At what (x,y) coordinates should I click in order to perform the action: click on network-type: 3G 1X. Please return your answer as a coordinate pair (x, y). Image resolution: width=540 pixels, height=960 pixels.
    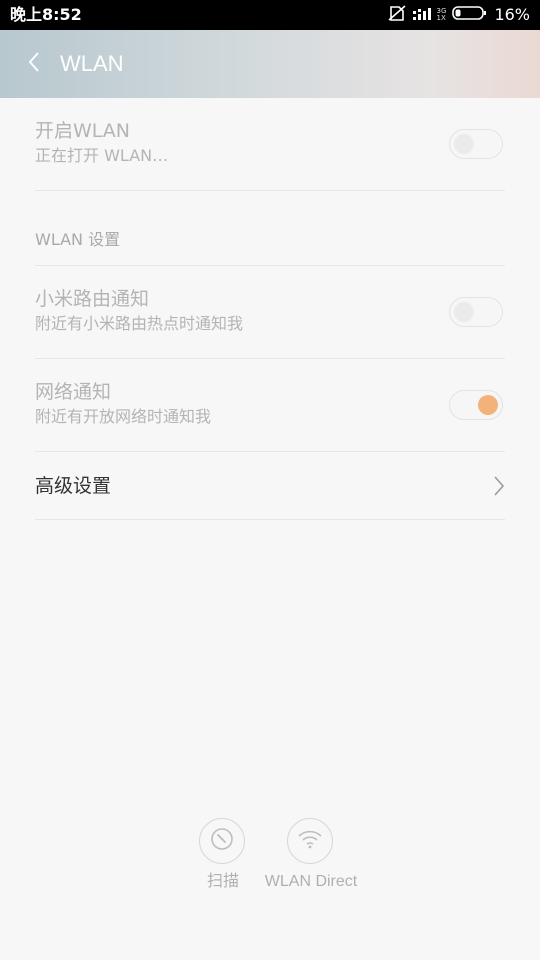
    Looking at the image, I should click on (442, 15).